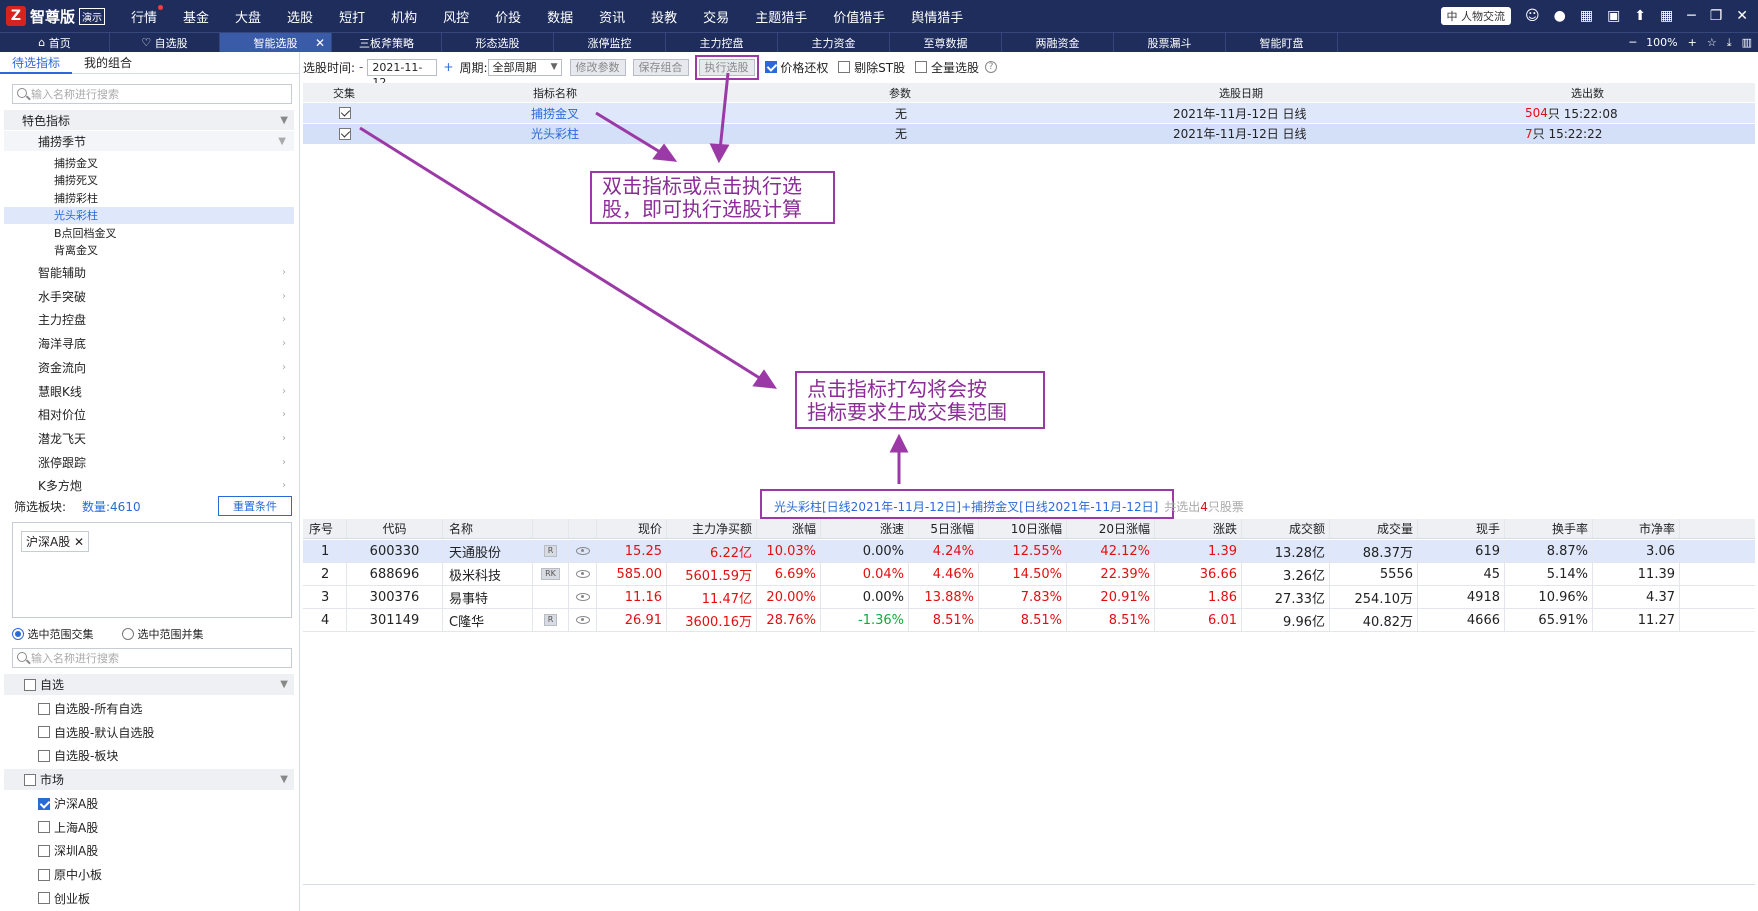 The width and height of the screenshot is (1758, 911). Describe the element at coordinates (1198, 620) in the screenshot. I see `cell-diff: 6.01` at that location.